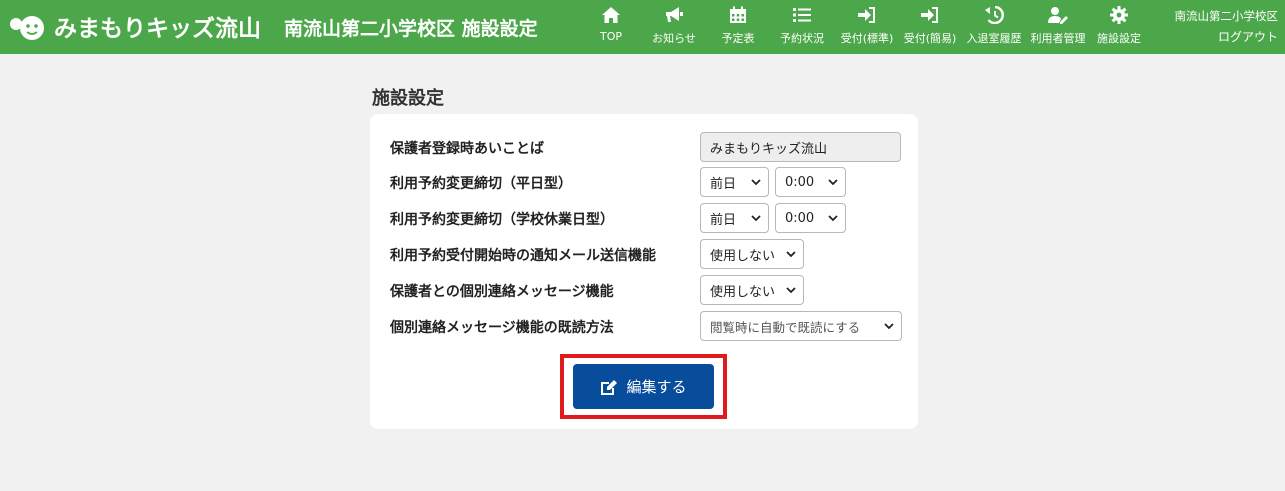  Describe the element at coordinates (738, 14) in the screenshot. I see `calendar-icon` at that location.